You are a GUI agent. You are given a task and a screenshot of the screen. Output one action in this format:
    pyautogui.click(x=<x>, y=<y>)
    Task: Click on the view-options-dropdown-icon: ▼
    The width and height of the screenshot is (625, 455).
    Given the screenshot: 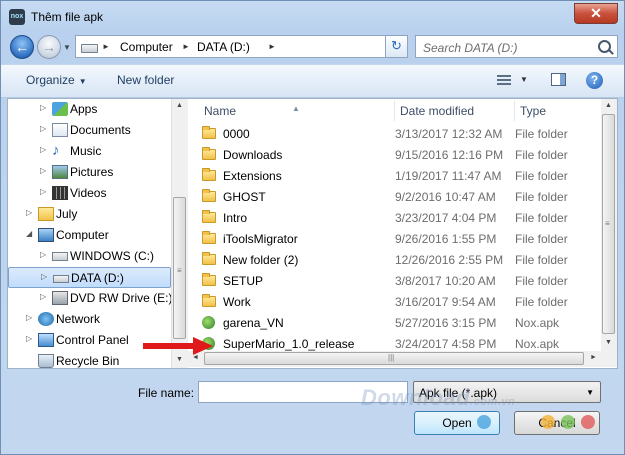 What is the action you would take?
    pyautogui.click(x=524, y=79)
    